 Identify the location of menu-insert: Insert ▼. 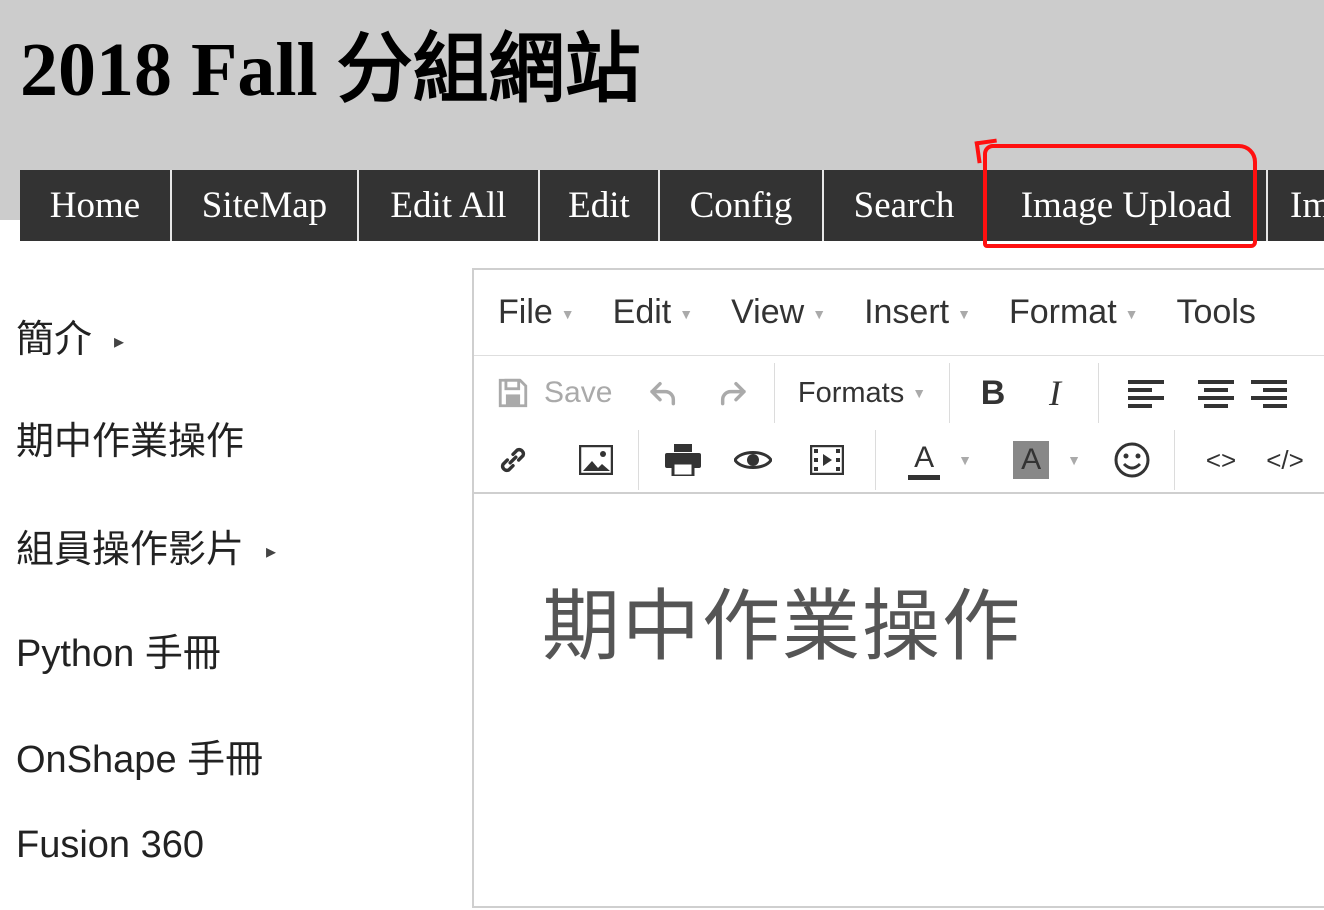
(917, 312).